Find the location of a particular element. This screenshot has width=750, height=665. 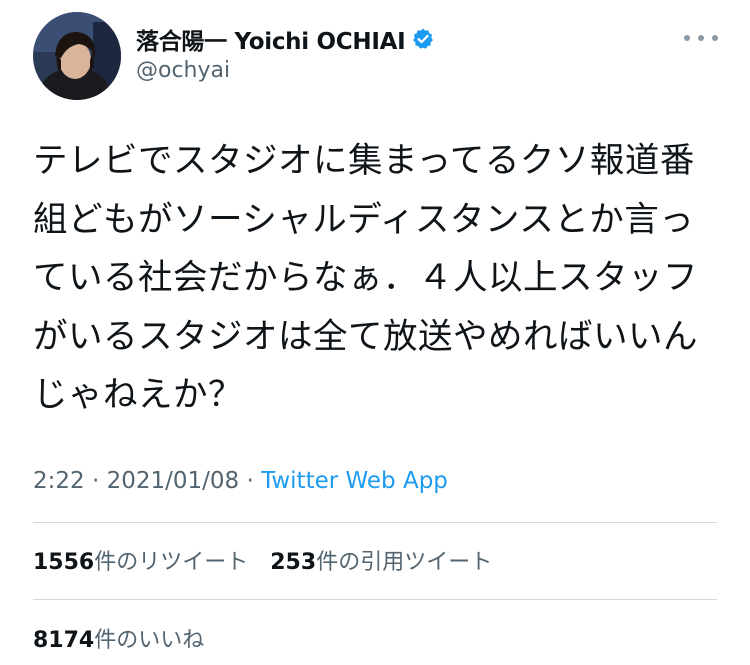

quote-tweets-count: 253 is located at coordinates (293, 562).